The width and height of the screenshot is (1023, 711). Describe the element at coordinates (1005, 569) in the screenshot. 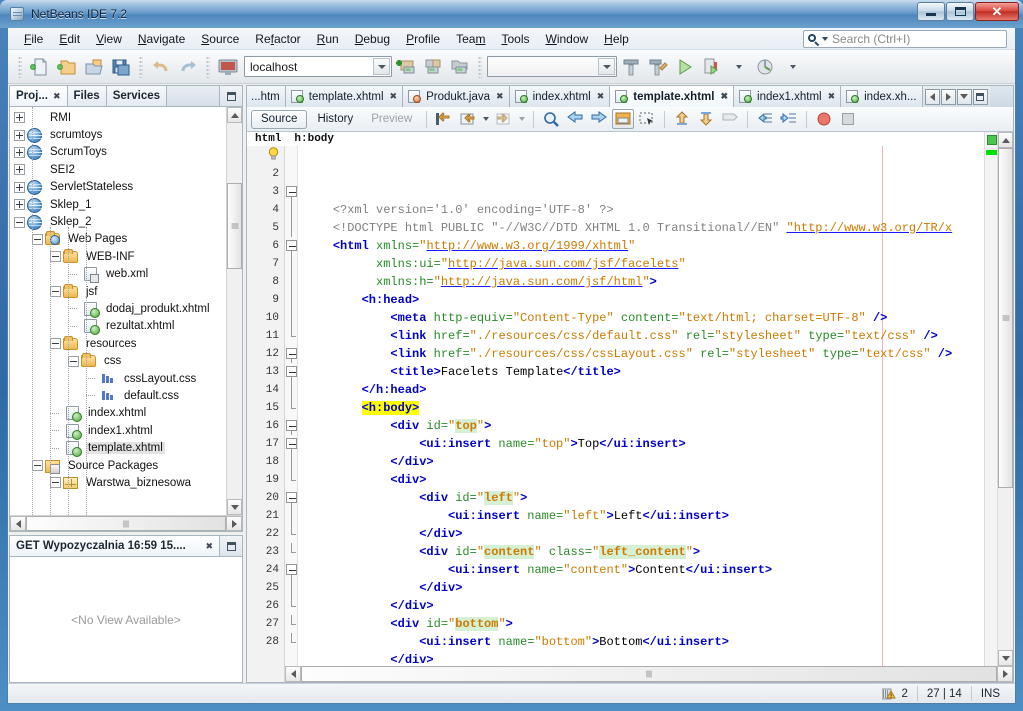

I see `scroll-track` at that location.